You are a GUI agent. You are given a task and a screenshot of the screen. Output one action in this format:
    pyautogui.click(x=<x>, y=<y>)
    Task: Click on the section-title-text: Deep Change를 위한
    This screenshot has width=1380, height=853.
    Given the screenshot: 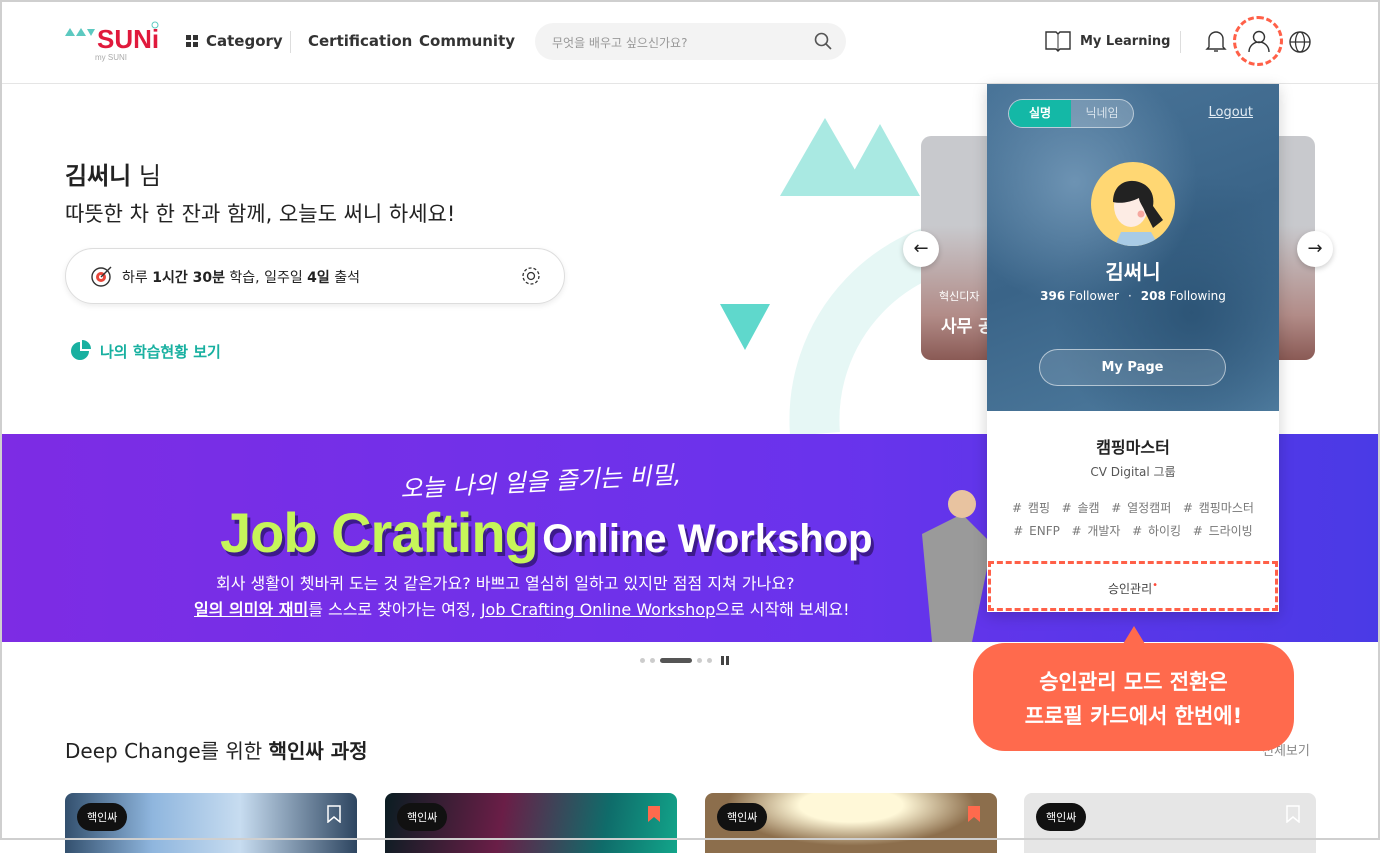 What is the action you would take?
    pyautogui.click(x=167, y=751)
    